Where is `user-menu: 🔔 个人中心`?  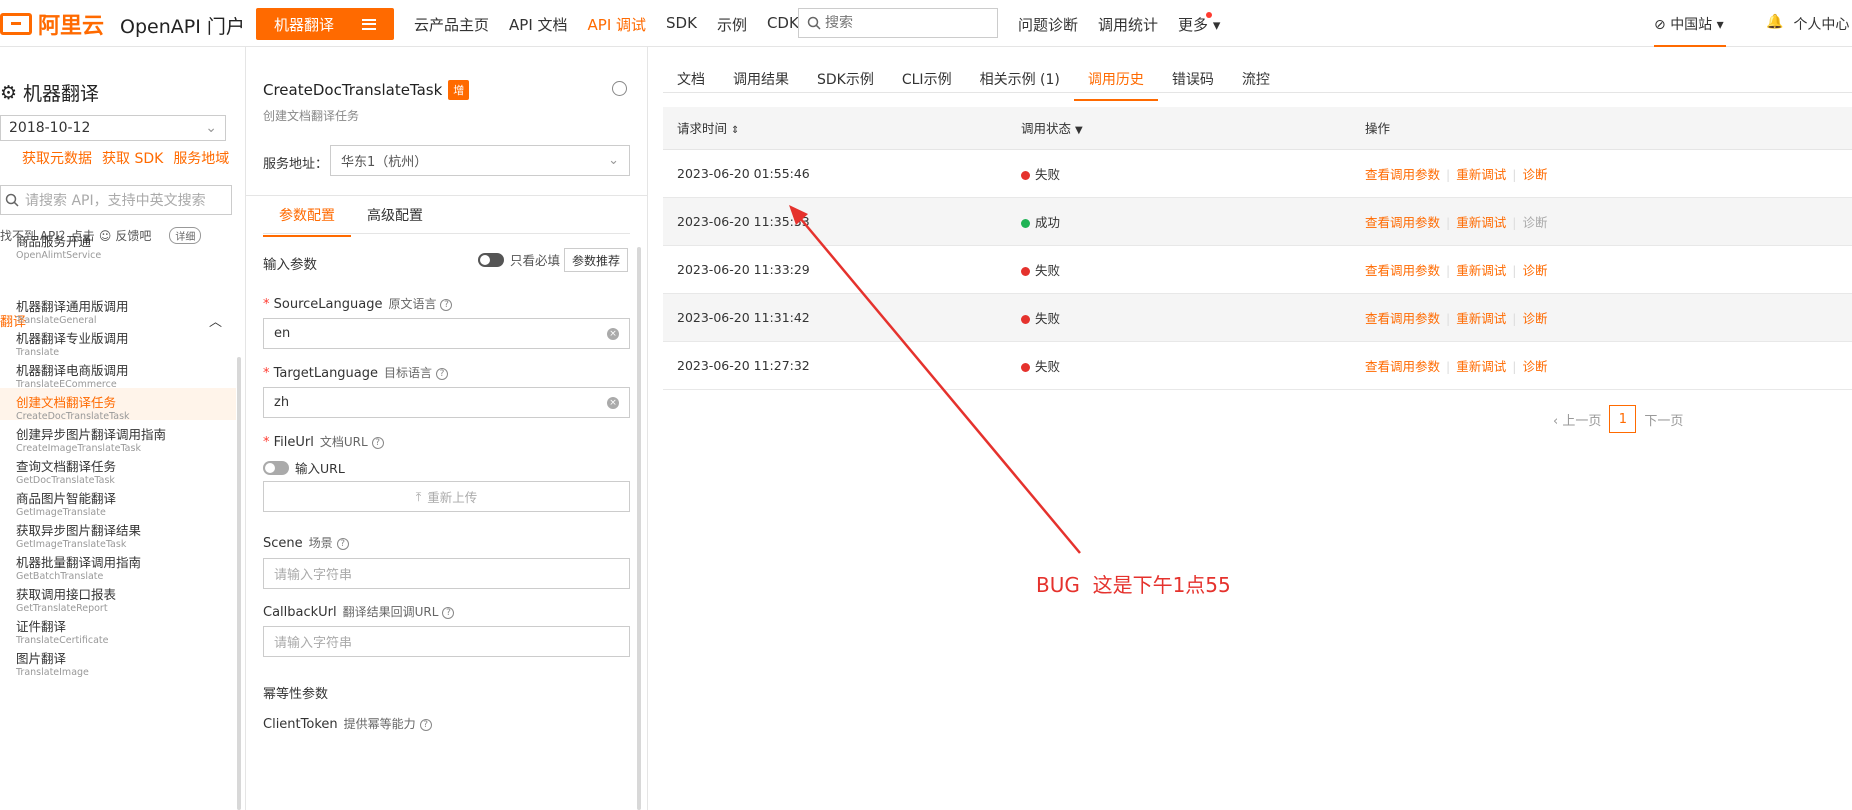 user-menu: 🔔 个人中心 is located at coordinates (1807, 24).